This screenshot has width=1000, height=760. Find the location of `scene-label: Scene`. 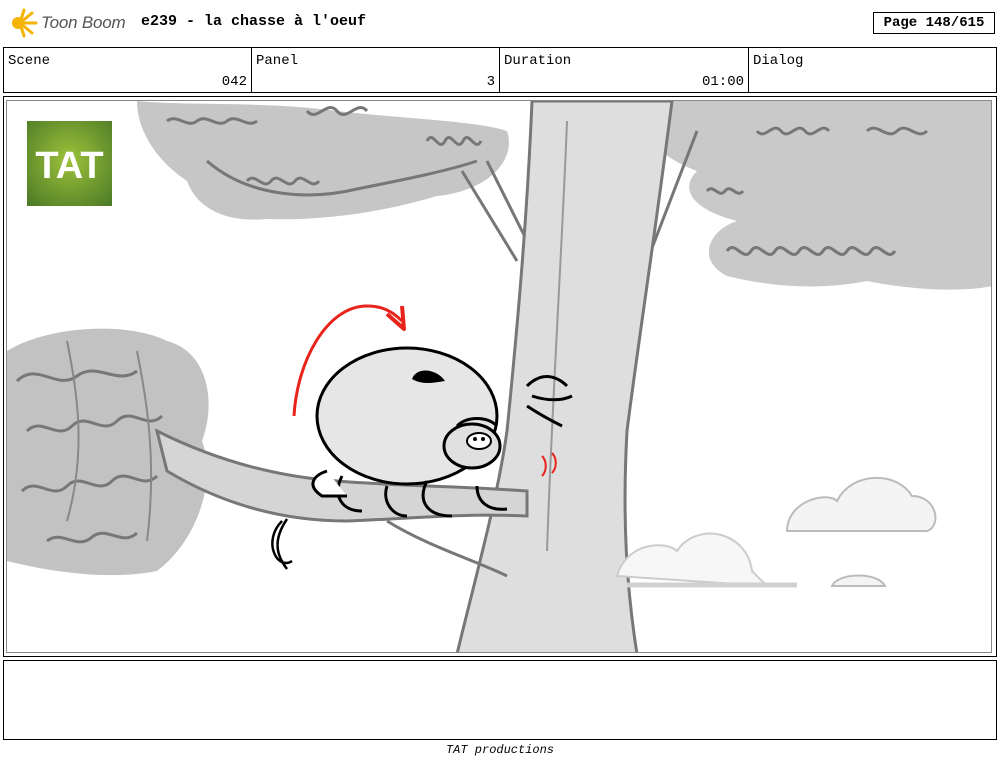

scene-label: Scene is located at coordinates (29, 61).